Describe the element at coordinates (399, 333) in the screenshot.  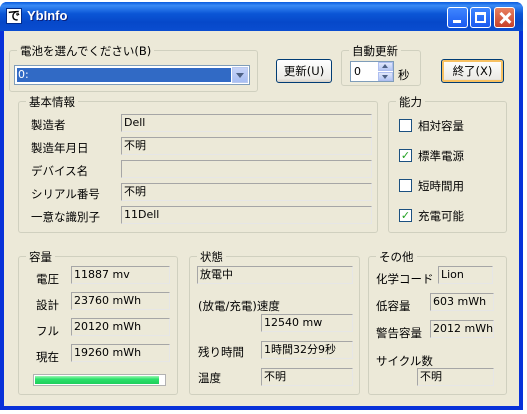
I see `warning-capacity-label: 警告容量` at that location.